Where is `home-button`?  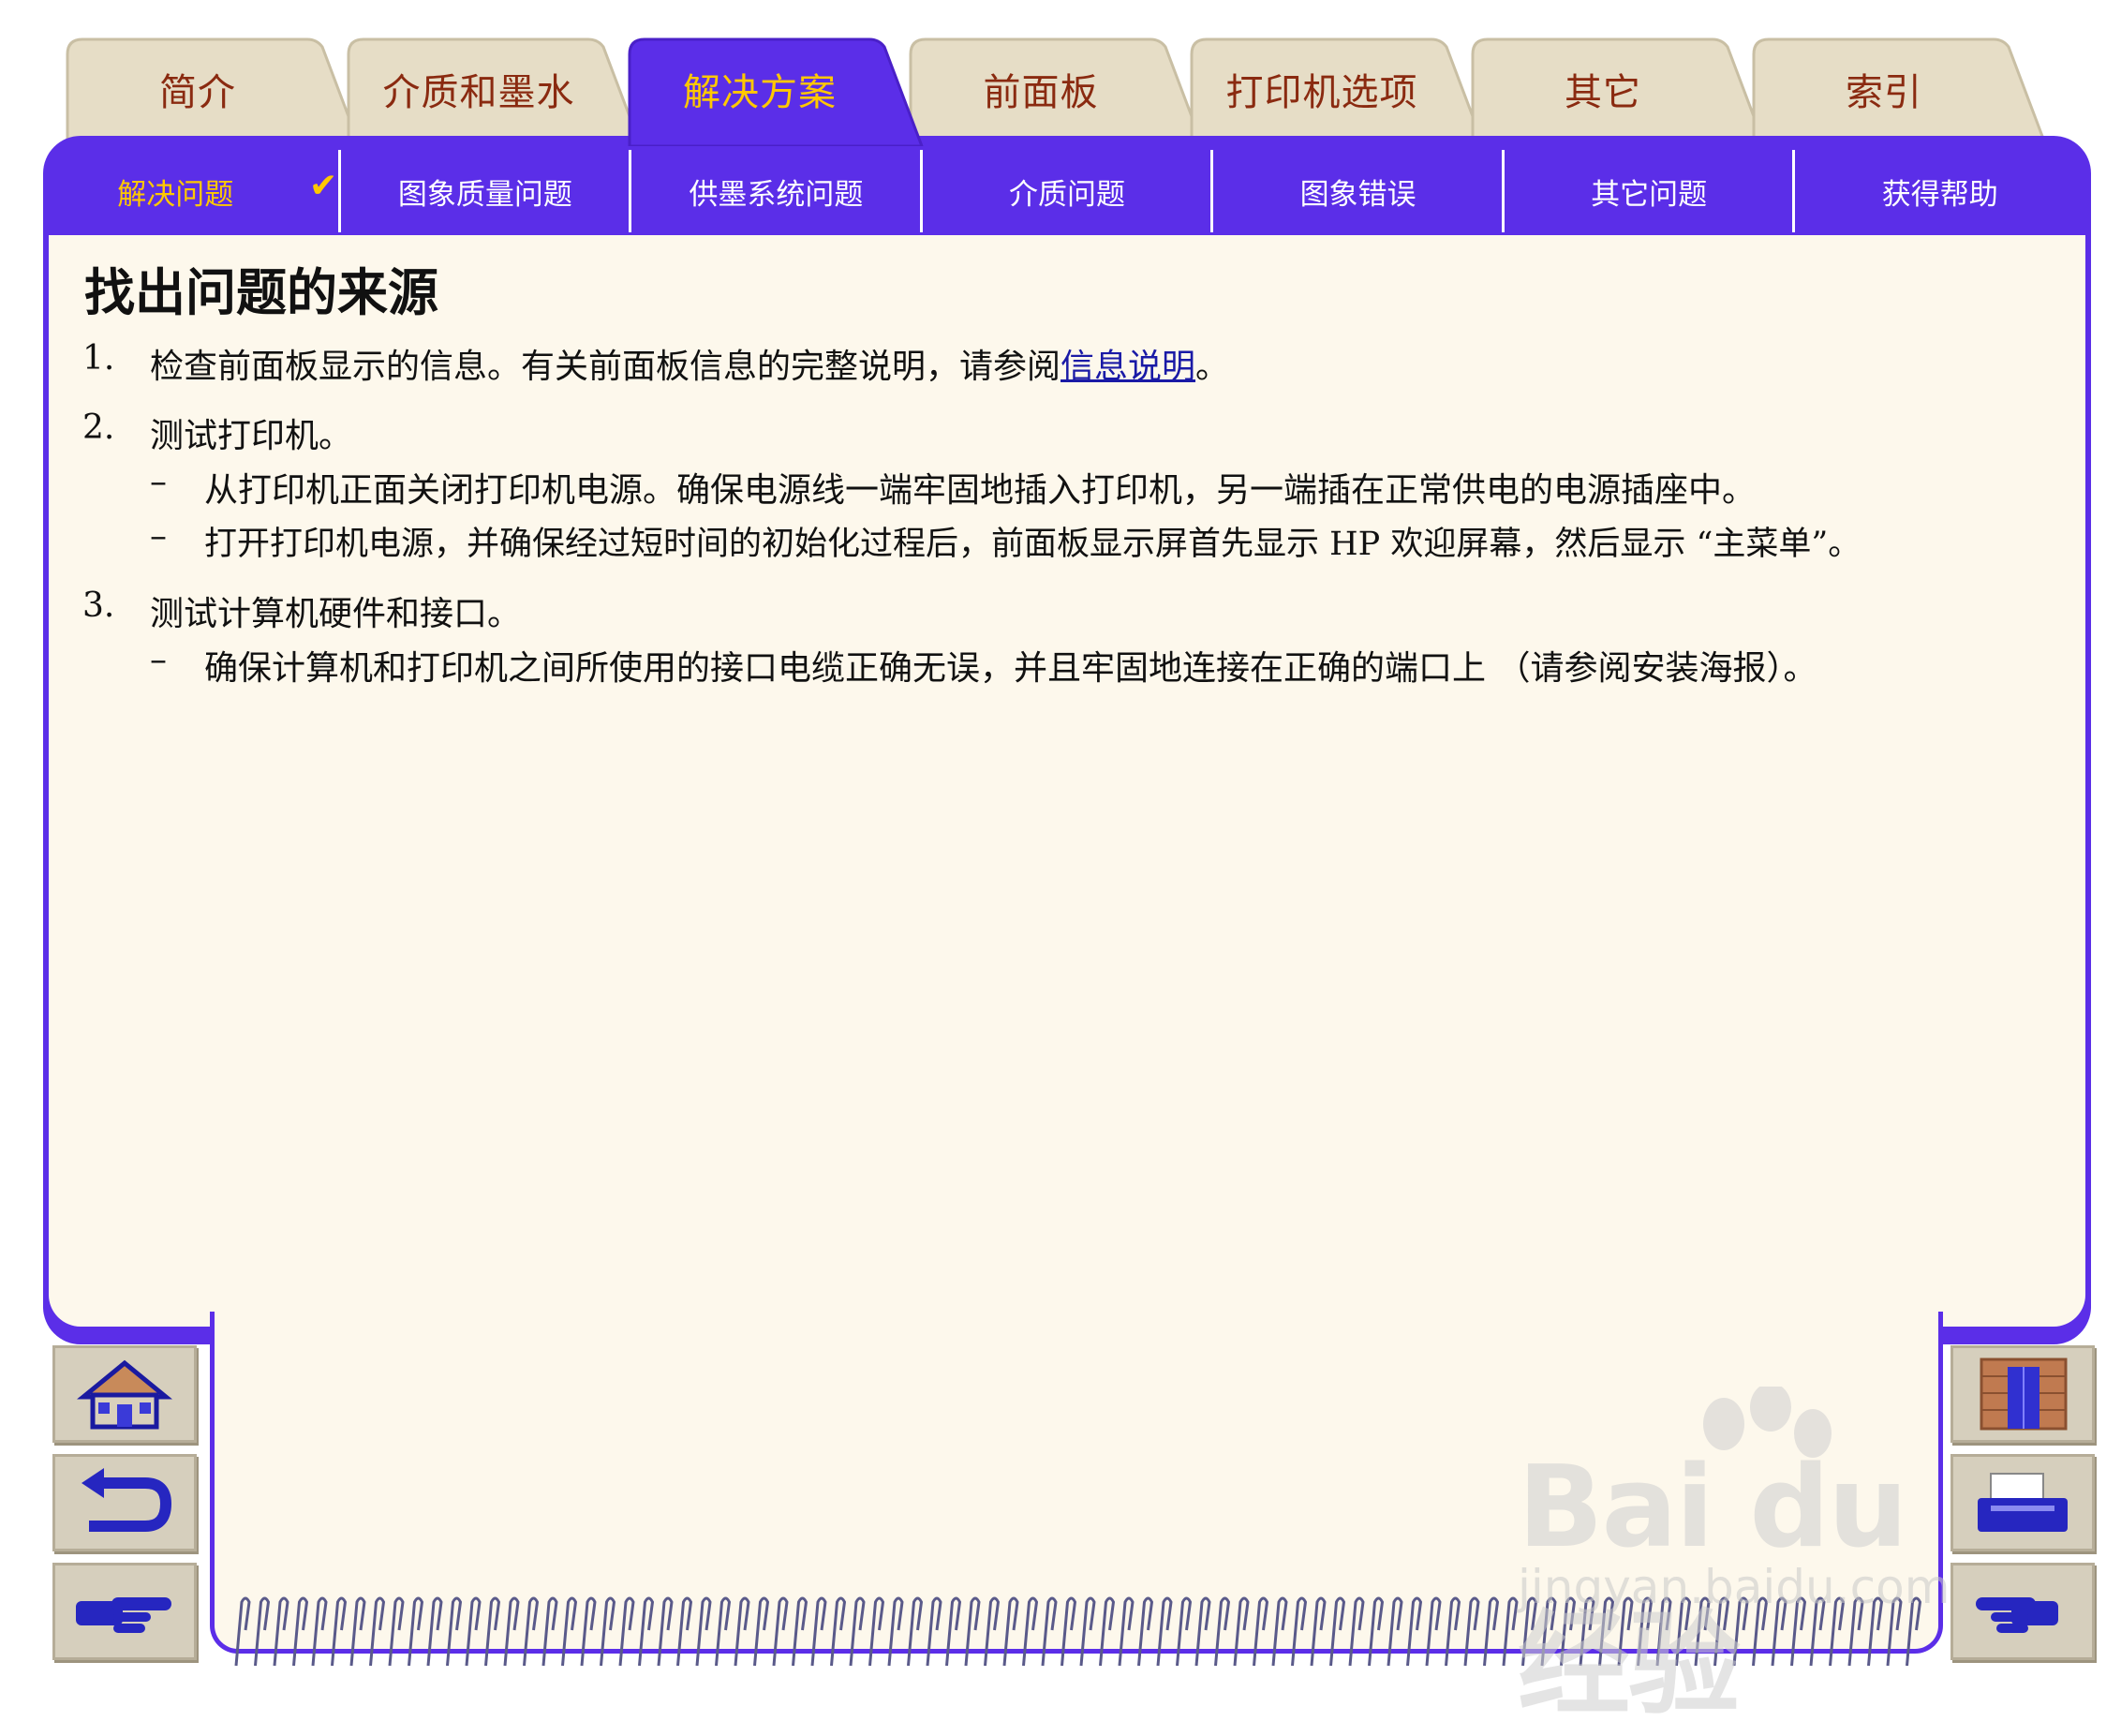 home-button is located at coordinates (125, 1394).